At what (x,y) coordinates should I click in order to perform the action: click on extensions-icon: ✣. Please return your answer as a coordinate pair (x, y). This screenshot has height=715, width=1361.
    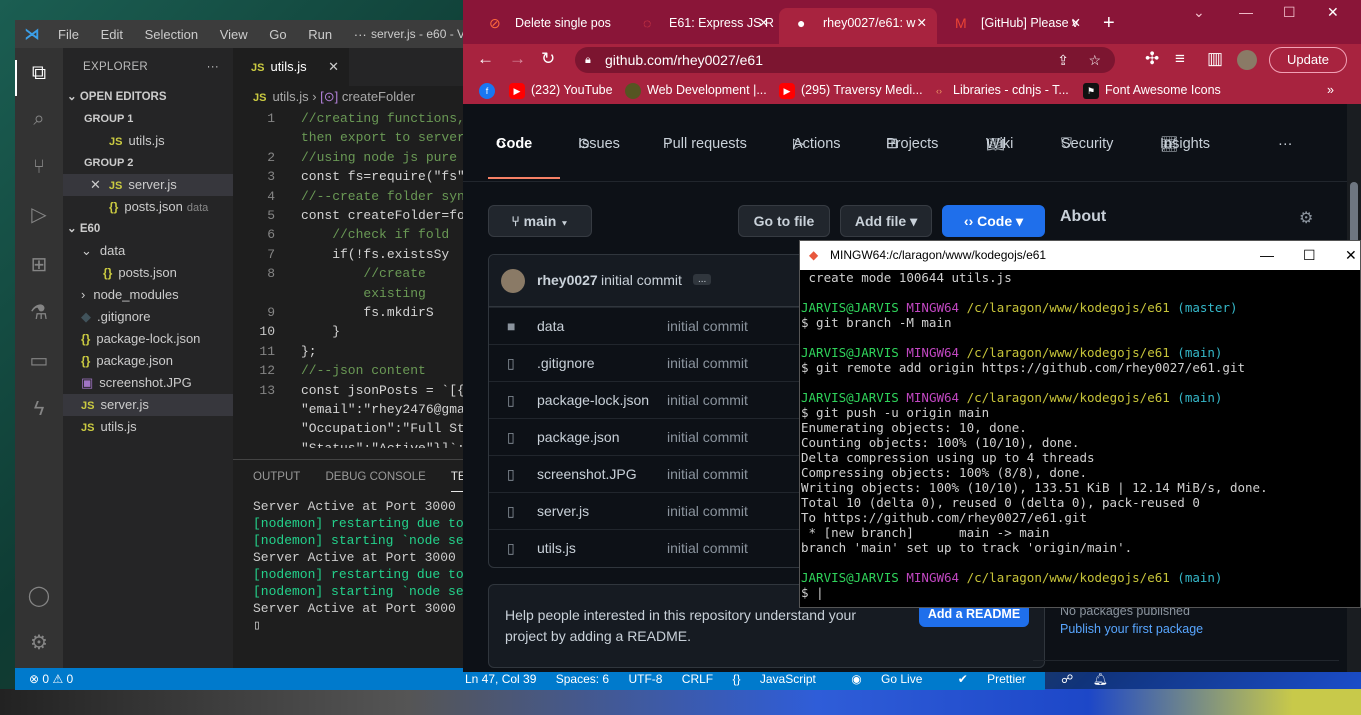
    Looking at the image, I should click on (1152, 59).